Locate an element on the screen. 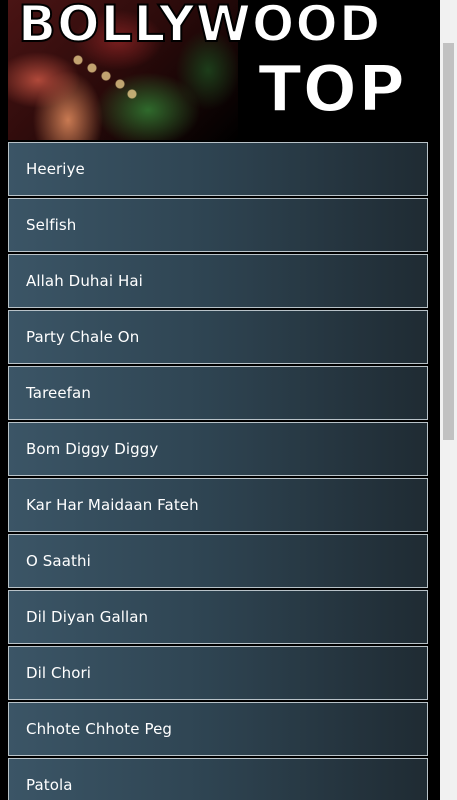  song-item-chhote-chhote-peg: Chhote Chhote Peg is located at coordinates (218, 729).